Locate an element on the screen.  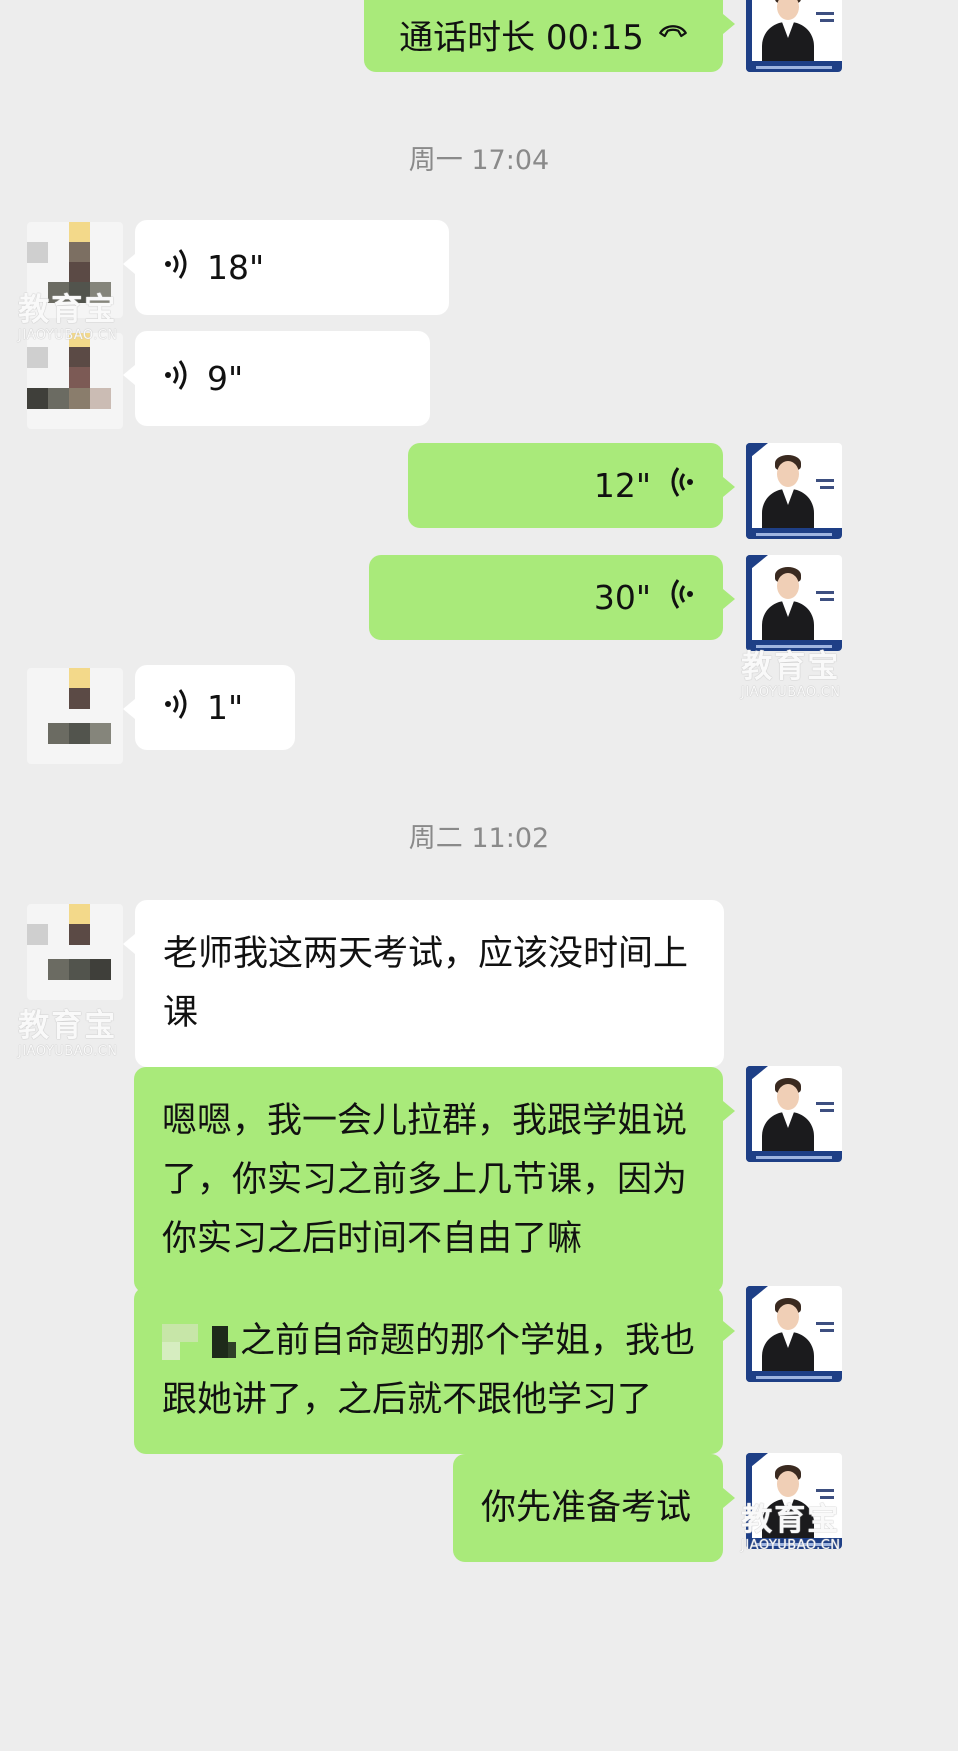
timestamp-divider: 周一 17:04 is located at coordinates (479, 160).